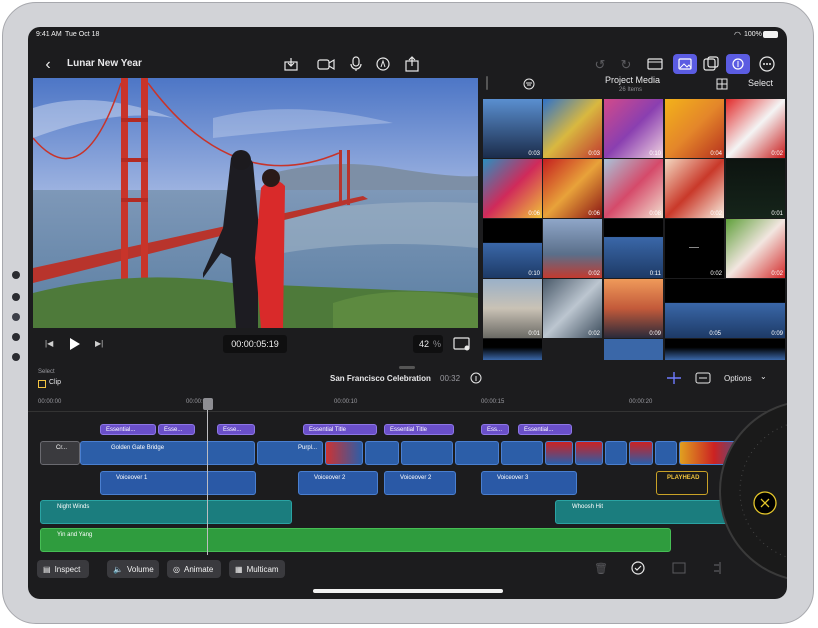 This screenshot has width=818, height=628. What do you see at coordinates (99, 343) in the screenshot?
I see `skip-forward-icon: ▶|` at bounding box center [99, 343].